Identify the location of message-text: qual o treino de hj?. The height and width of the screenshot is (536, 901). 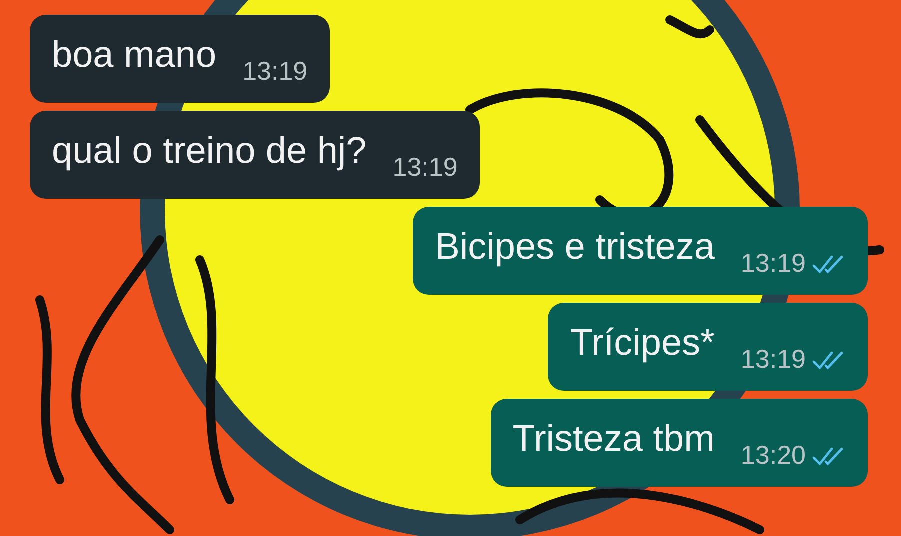
(209, 151).